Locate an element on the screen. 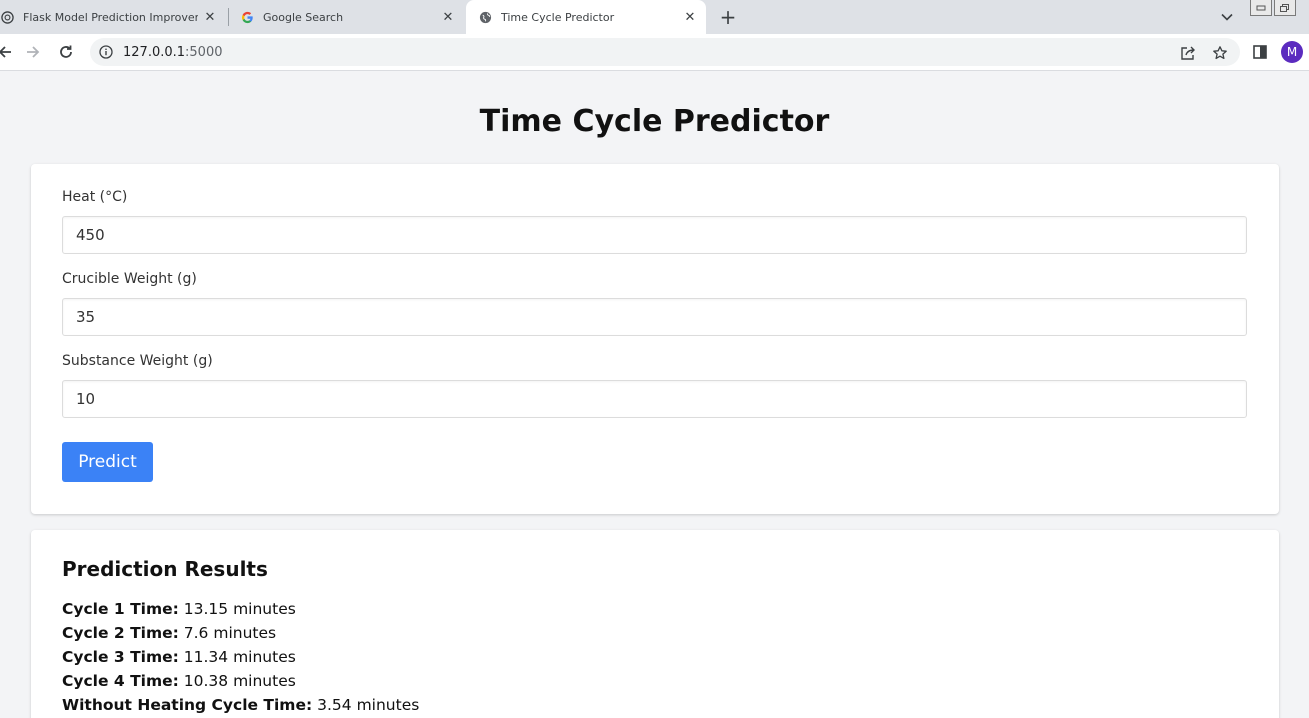  globe-icon is located at coordinates (485, 17).